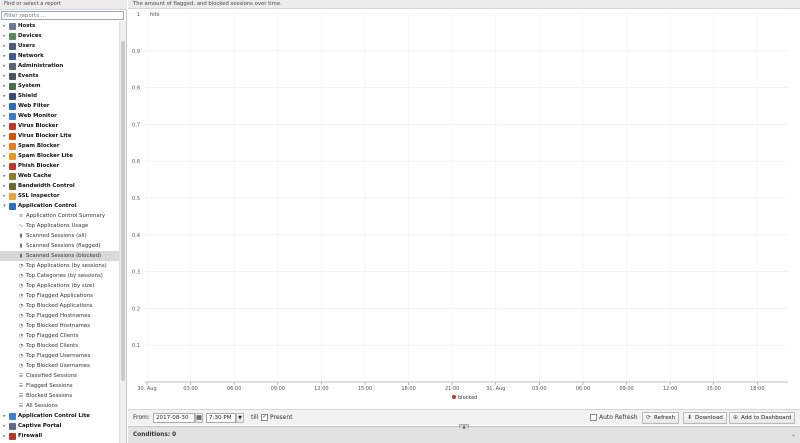  What do you see at coordinates (12, 416) in the screenshot?
I see `application-control-lite-icon` at bounding box center [12, 416].